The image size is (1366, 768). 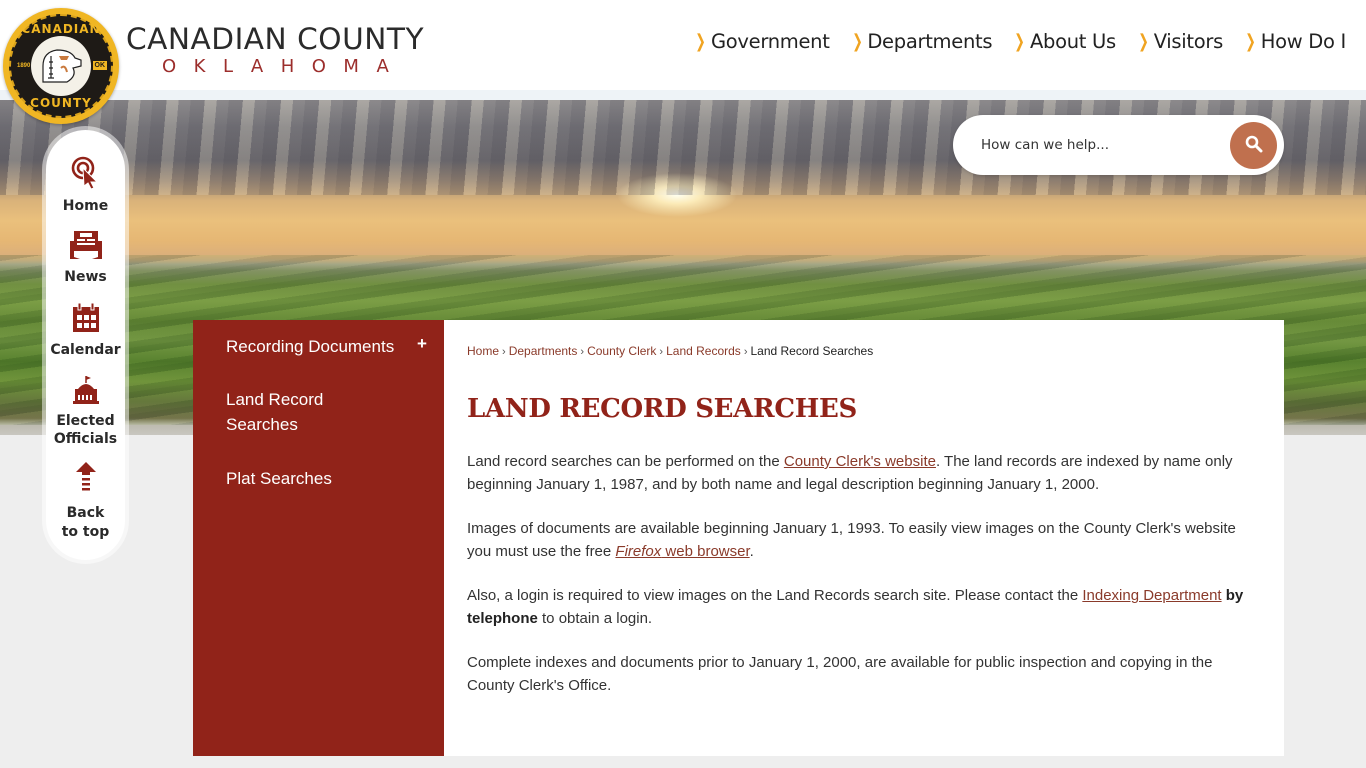 What do you see at coordinates (85, 421) in the screenshot?
I see `quicklink-label-line1: Elected` at bounding box center [85, 421].